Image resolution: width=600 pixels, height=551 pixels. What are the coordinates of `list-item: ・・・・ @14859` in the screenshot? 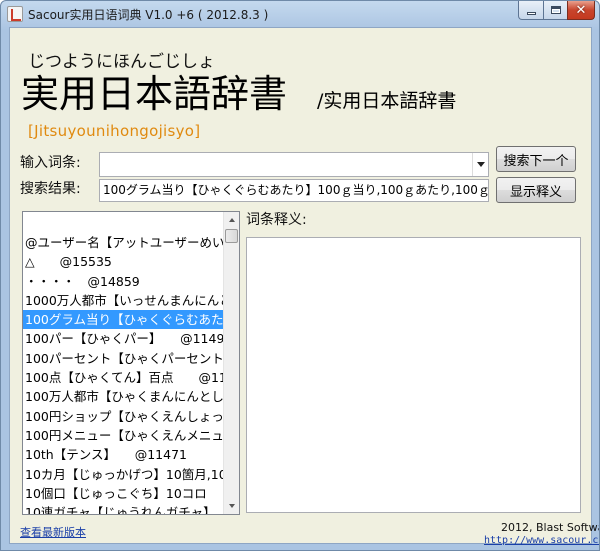 It's located at (124, 281).